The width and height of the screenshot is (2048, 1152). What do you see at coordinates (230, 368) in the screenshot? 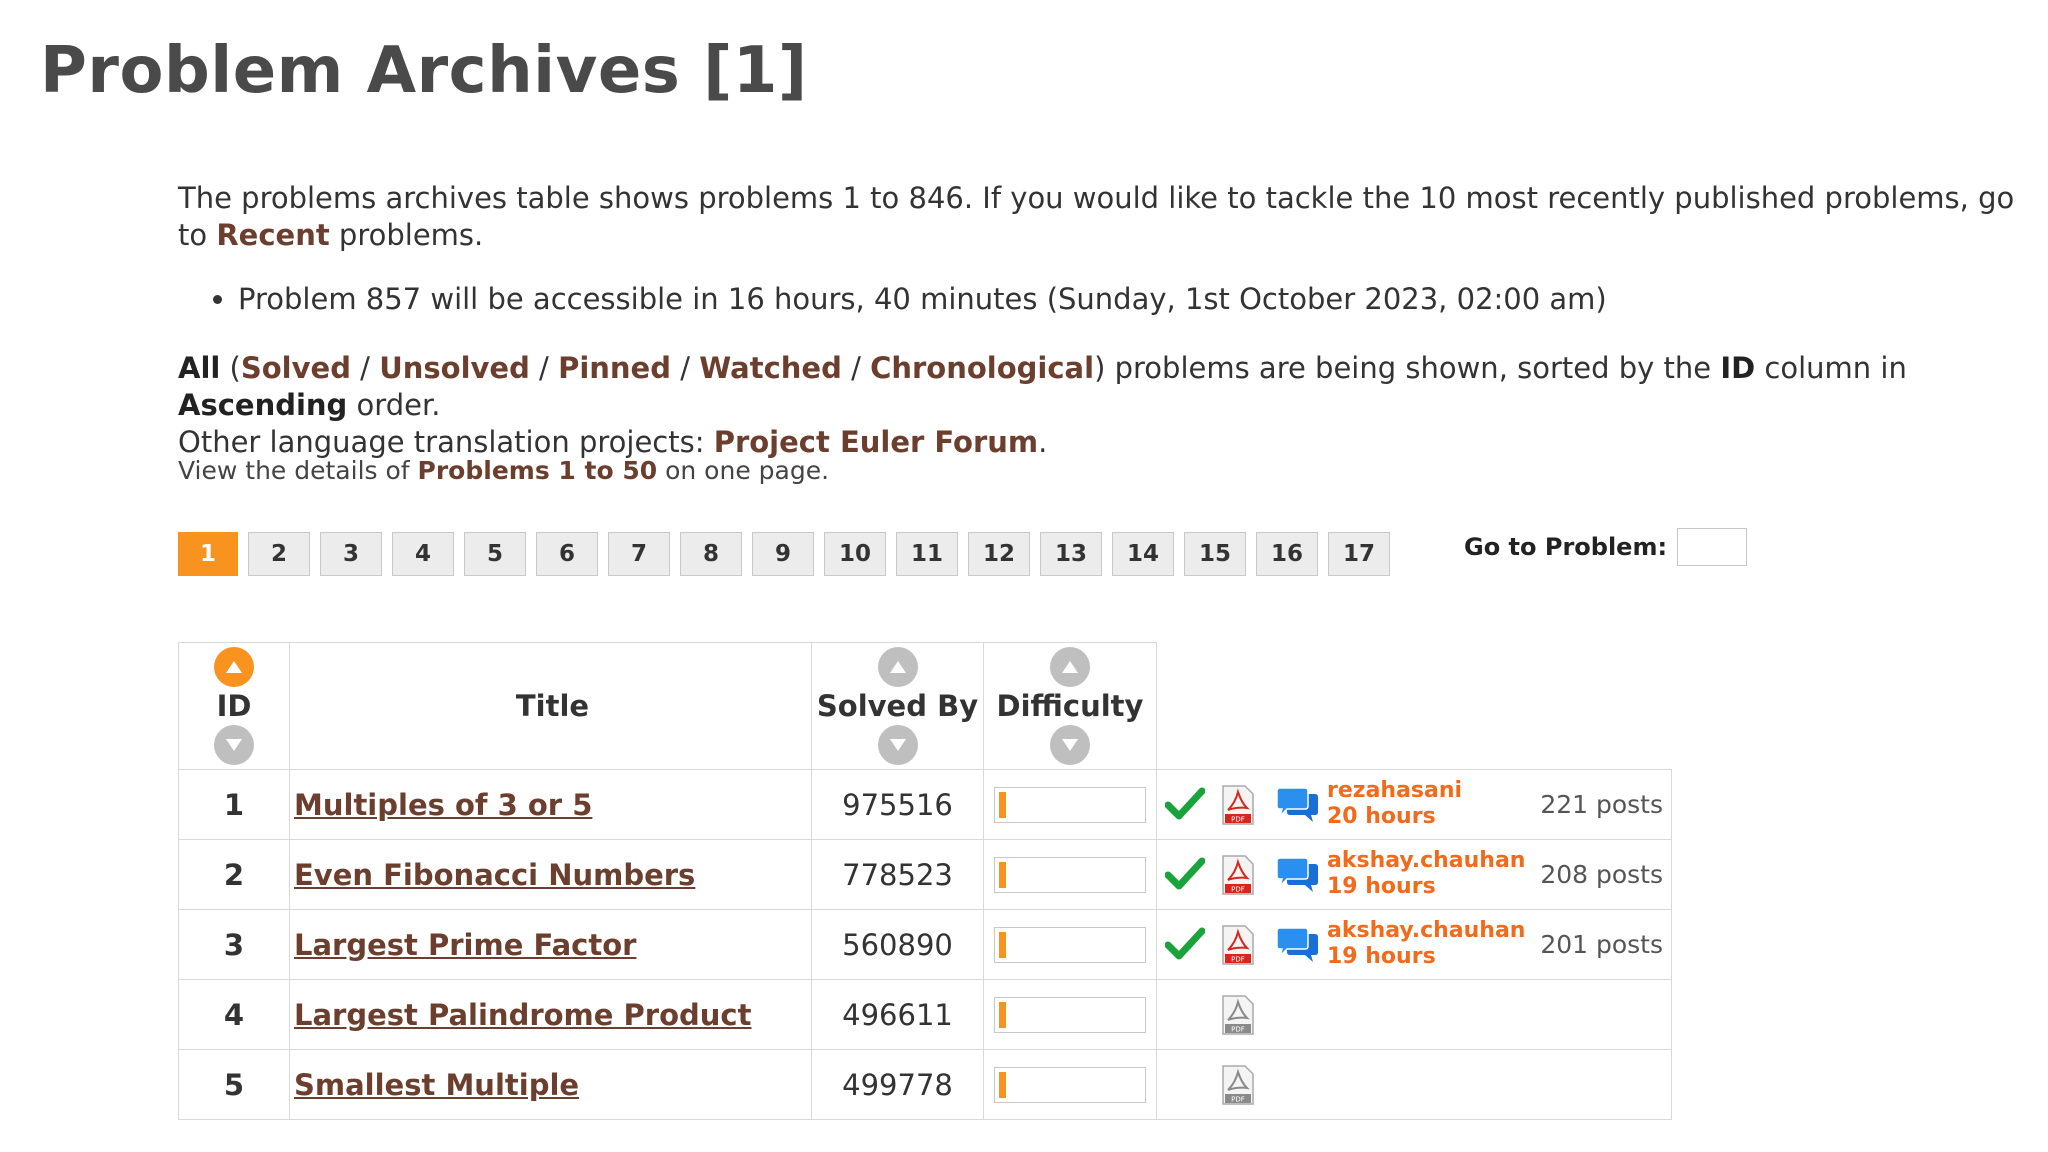
I see `filter-open-paren: (` at bounding box center [230, 368].